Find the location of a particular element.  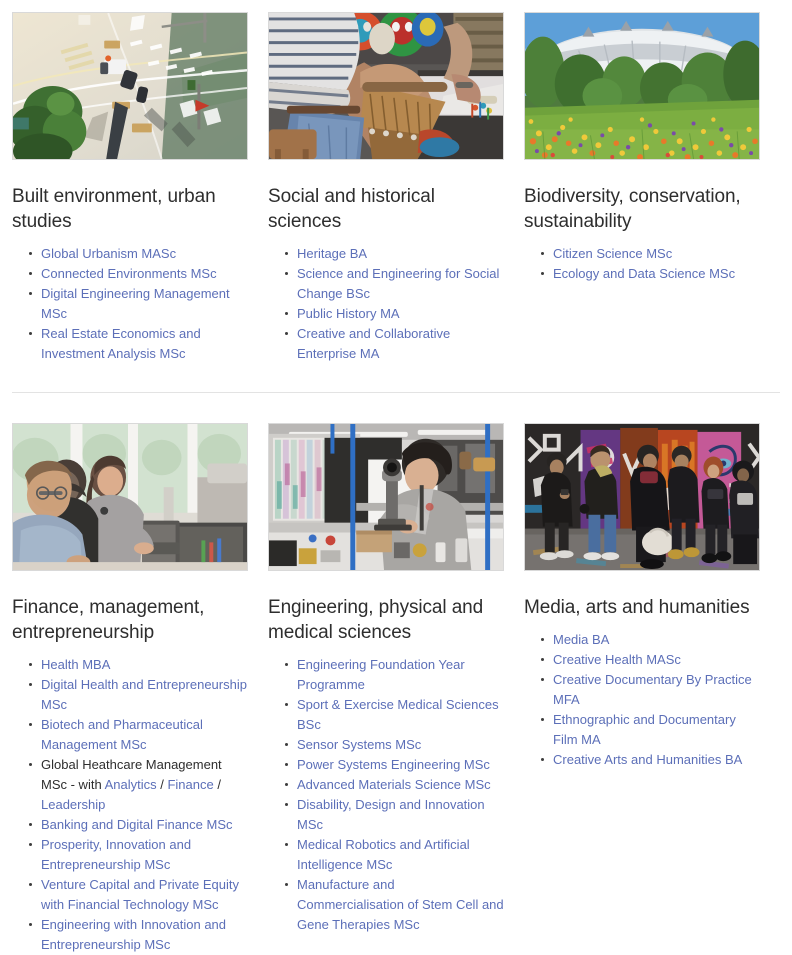

list-item: Power Systems Engineering MSc is located at coordinates (394, 765).